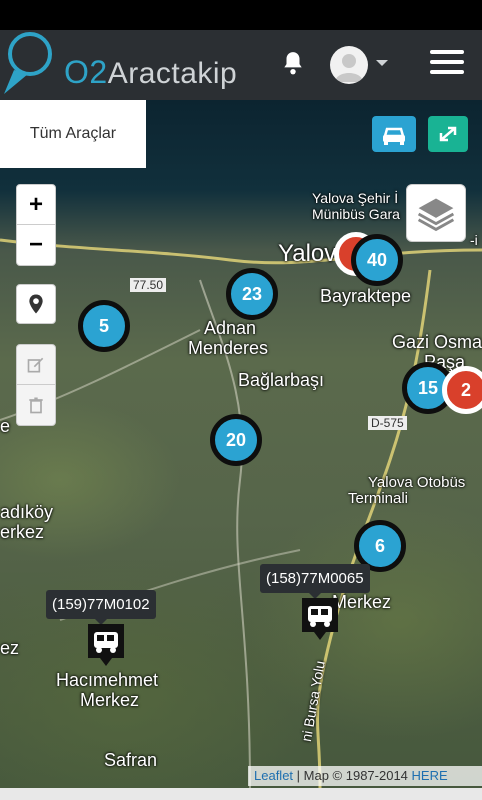  What do you see at coordinates (293, 63) in the screenshot?
I see `bell-icon` at bounding box center [293, 63].